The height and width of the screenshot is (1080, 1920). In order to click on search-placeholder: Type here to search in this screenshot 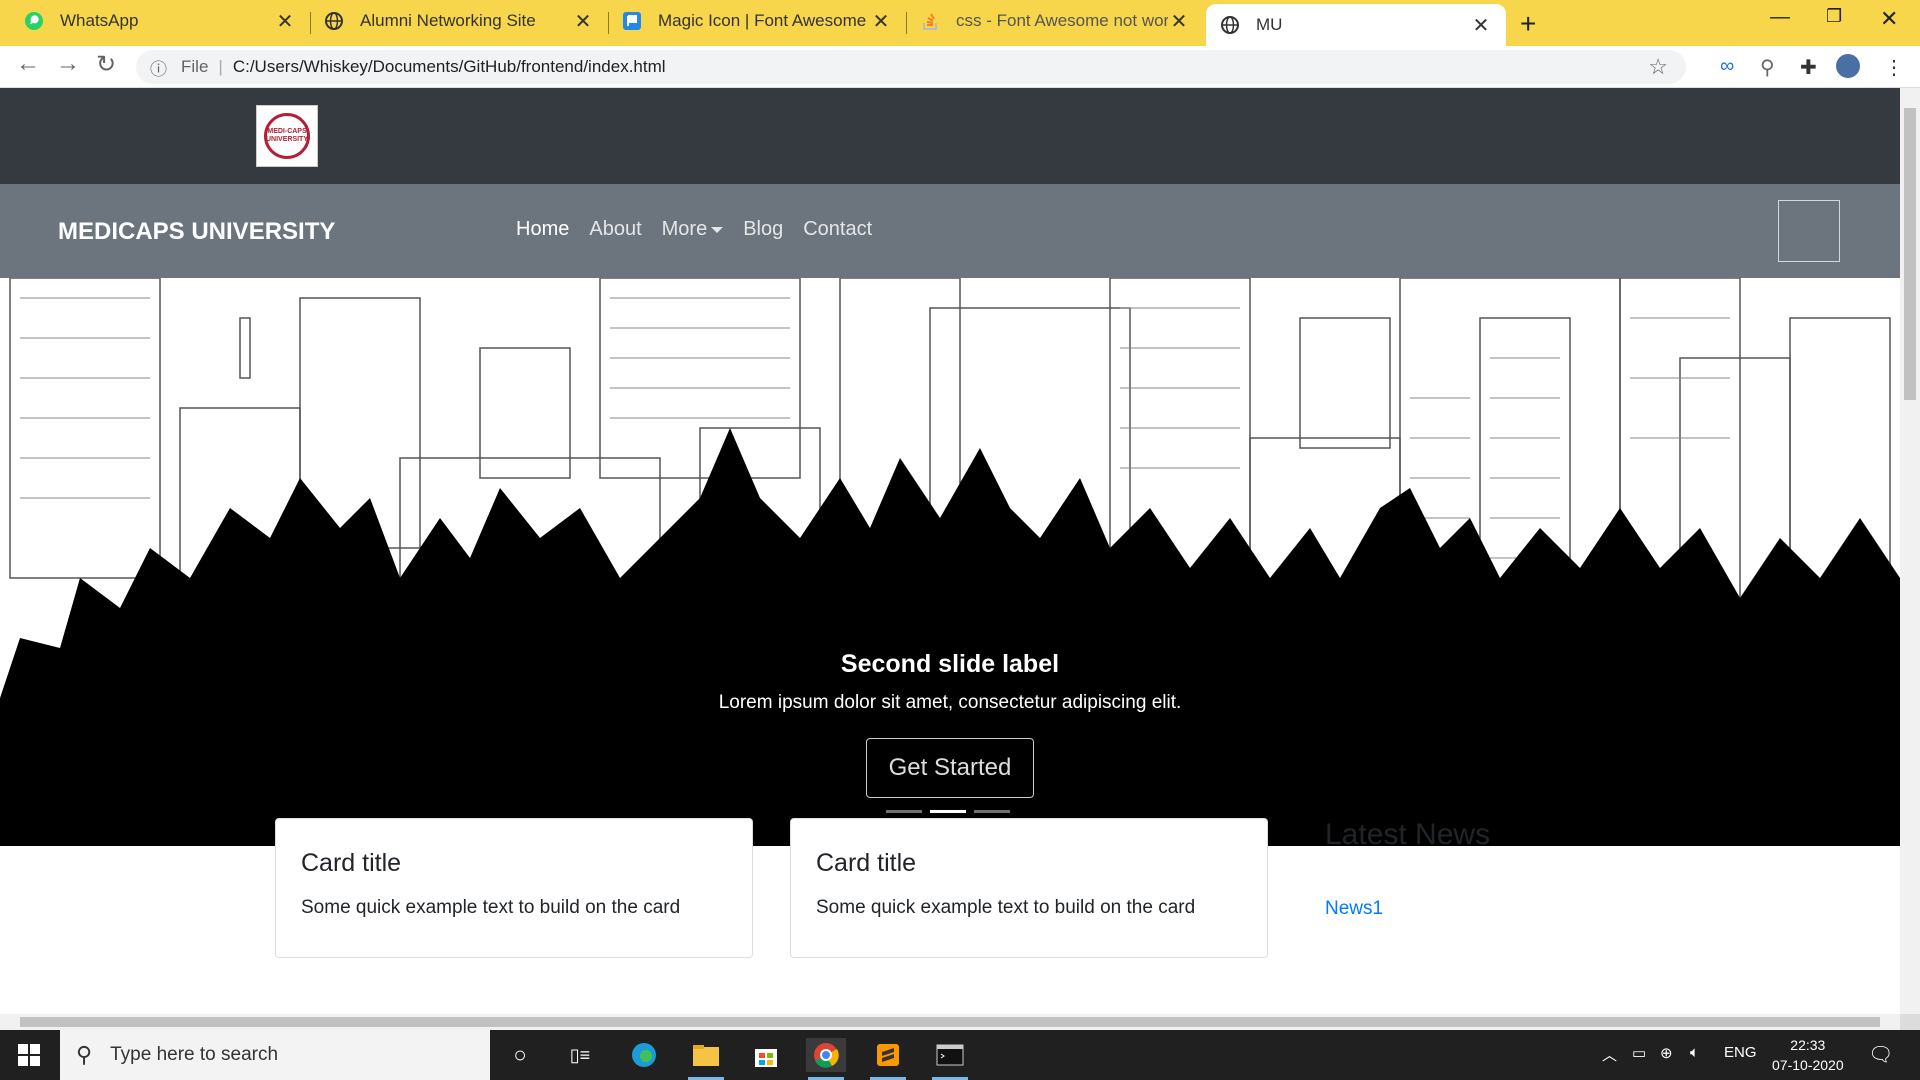, I will do `click(194, 1054)`.